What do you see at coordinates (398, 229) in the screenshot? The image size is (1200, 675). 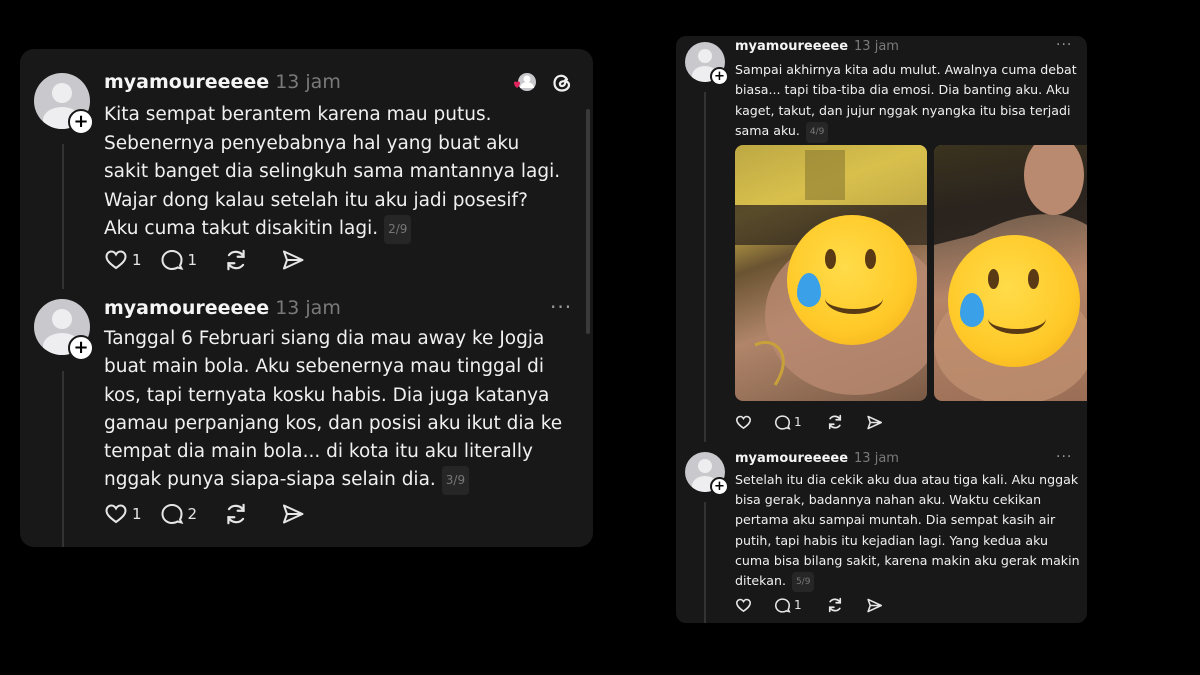 I see `thread-counter: 2/9` at bounding box center [398, 229].